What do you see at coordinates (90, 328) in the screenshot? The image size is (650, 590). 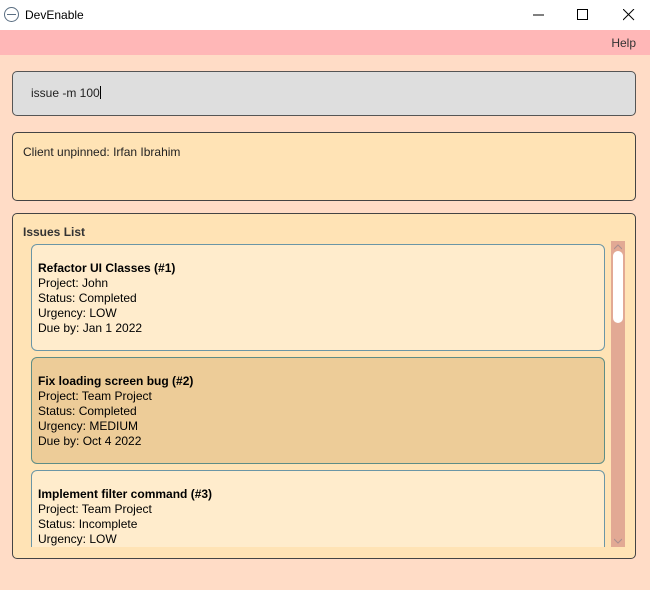 I see `issue-due: Due by: Jan 1 2022` at bounding box center [90, 328].